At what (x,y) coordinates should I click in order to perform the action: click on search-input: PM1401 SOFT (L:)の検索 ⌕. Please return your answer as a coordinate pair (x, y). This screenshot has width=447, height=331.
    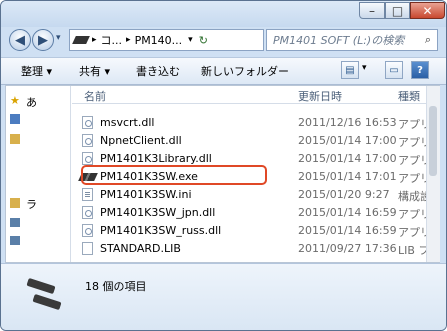
    Looking at the image, I should click on (352, 40).